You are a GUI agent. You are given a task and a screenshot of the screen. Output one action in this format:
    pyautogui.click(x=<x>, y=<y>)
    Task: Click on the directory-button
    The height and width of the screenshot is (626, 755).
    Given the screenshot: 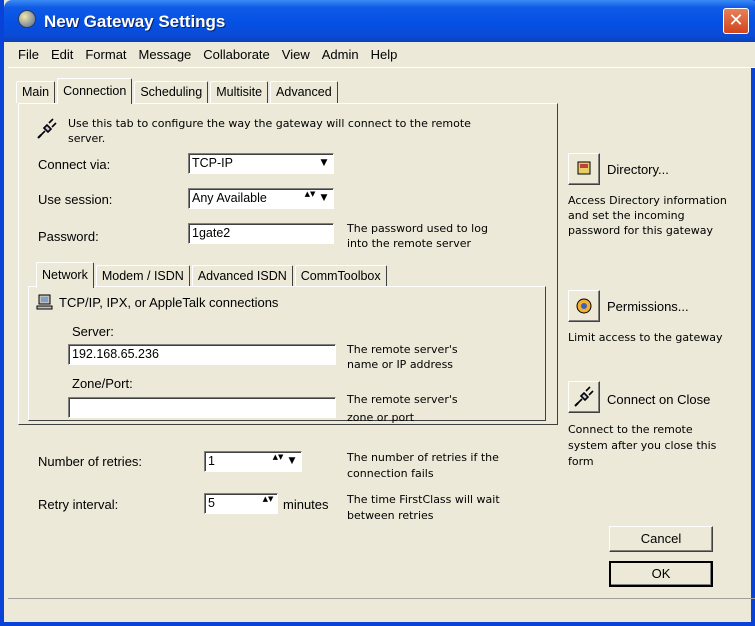 What is the action you would take?
    pyautogui.click(x=584, y=169)
    